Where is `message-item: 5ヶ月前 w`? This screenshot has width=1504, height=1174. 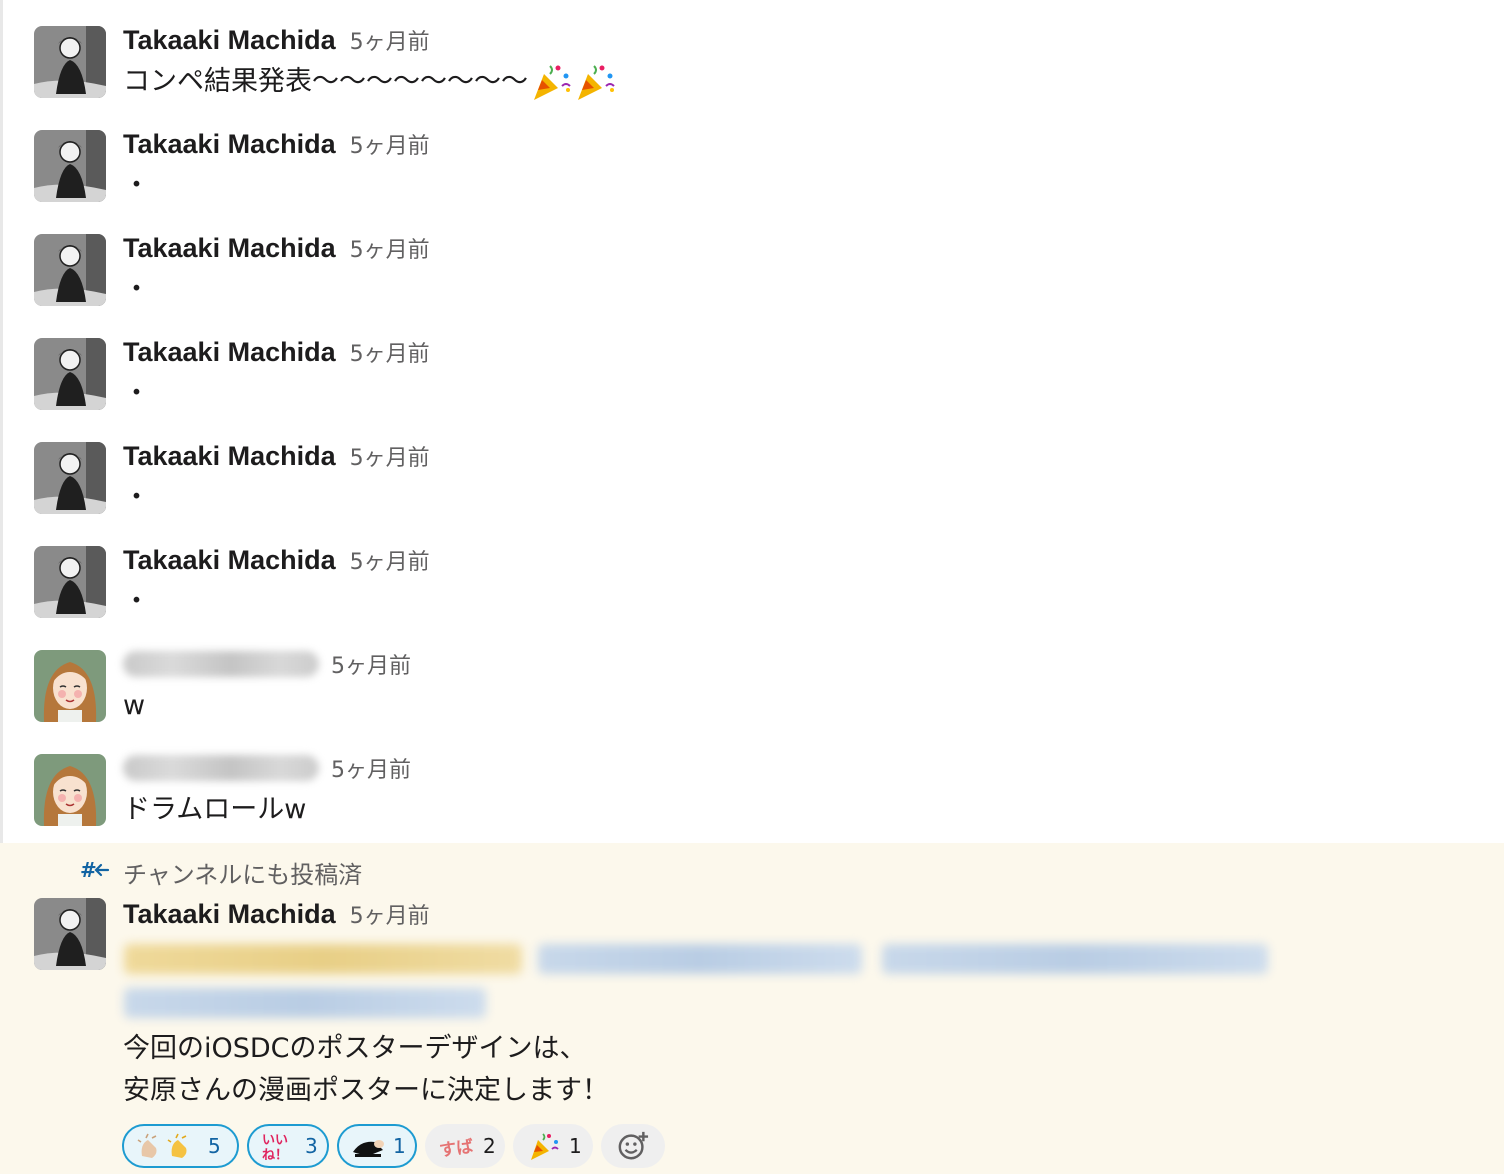
message-item: 5ヶ月前 w is located at coordinates (752, 676).